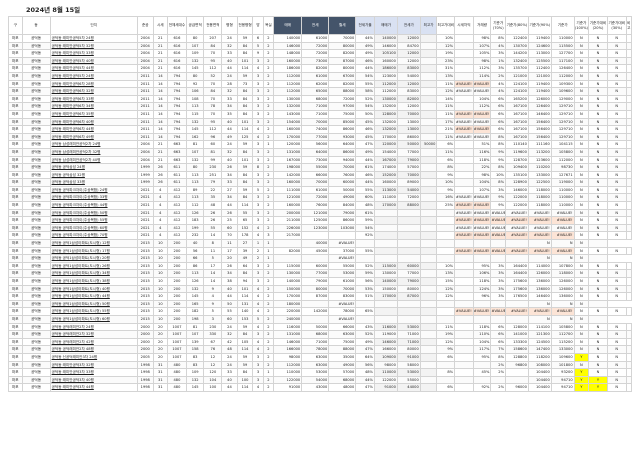 The height and width of the screenshot is (452, 640). Describe the element at coordinates (93, 144) in the screenshot. I see `complex-link: 공덕동 삼성래미안공덕2차 24평` at that location.